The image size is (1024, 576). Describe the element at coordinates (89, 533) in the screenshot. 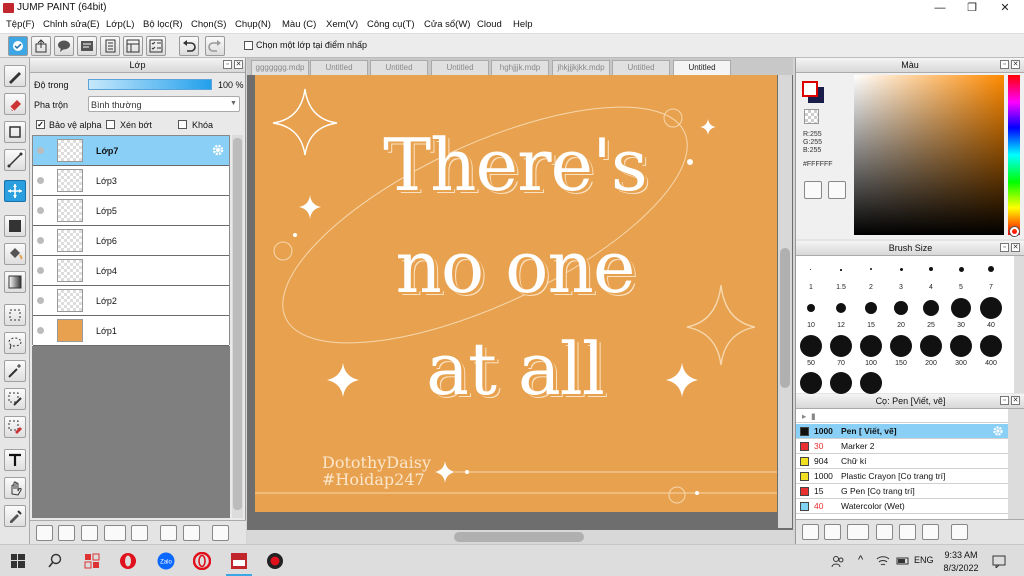

I see `new-1bit-layer-icon` at that location.